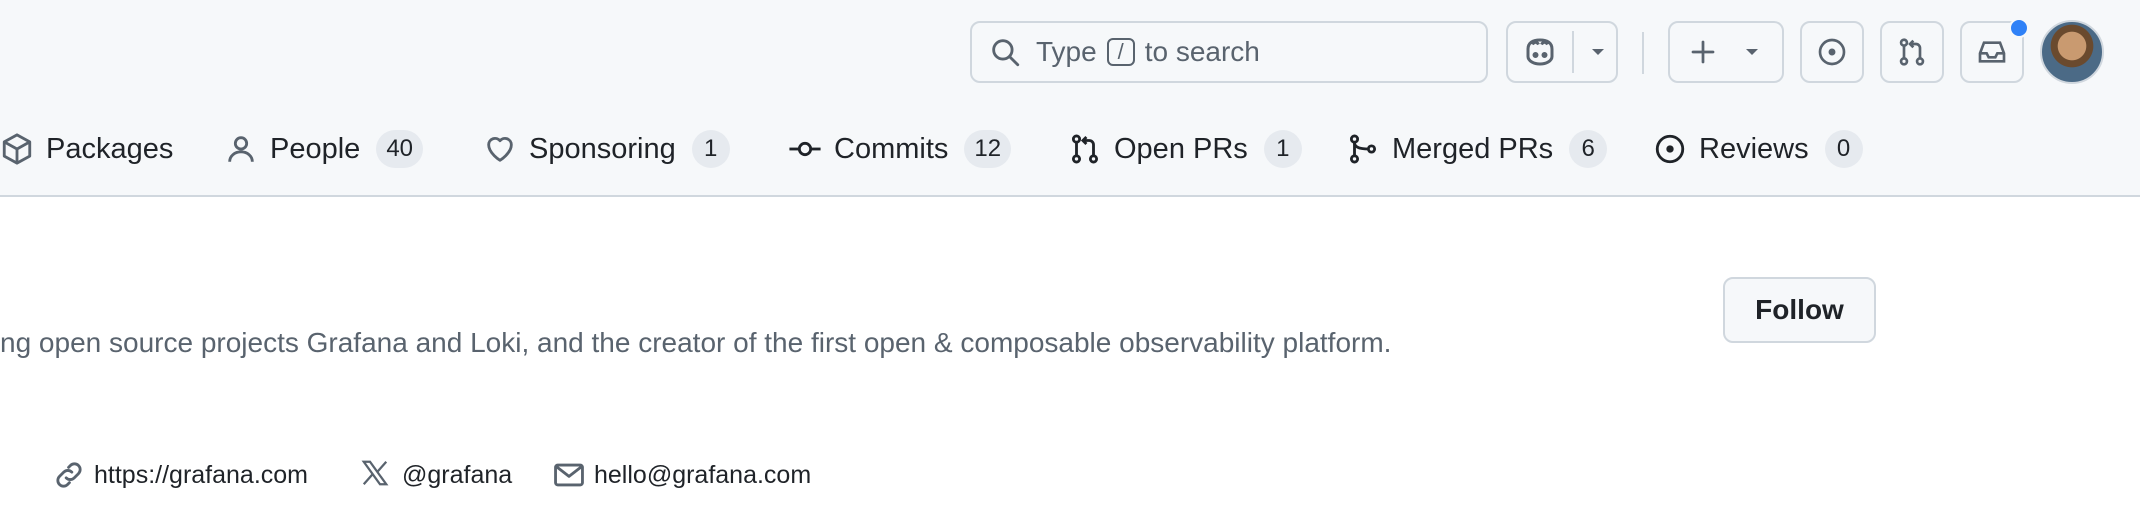 The image size is (2140, 532). I want to click on nav-item-open-prs: Open PRs 1, so click(1185, 149).